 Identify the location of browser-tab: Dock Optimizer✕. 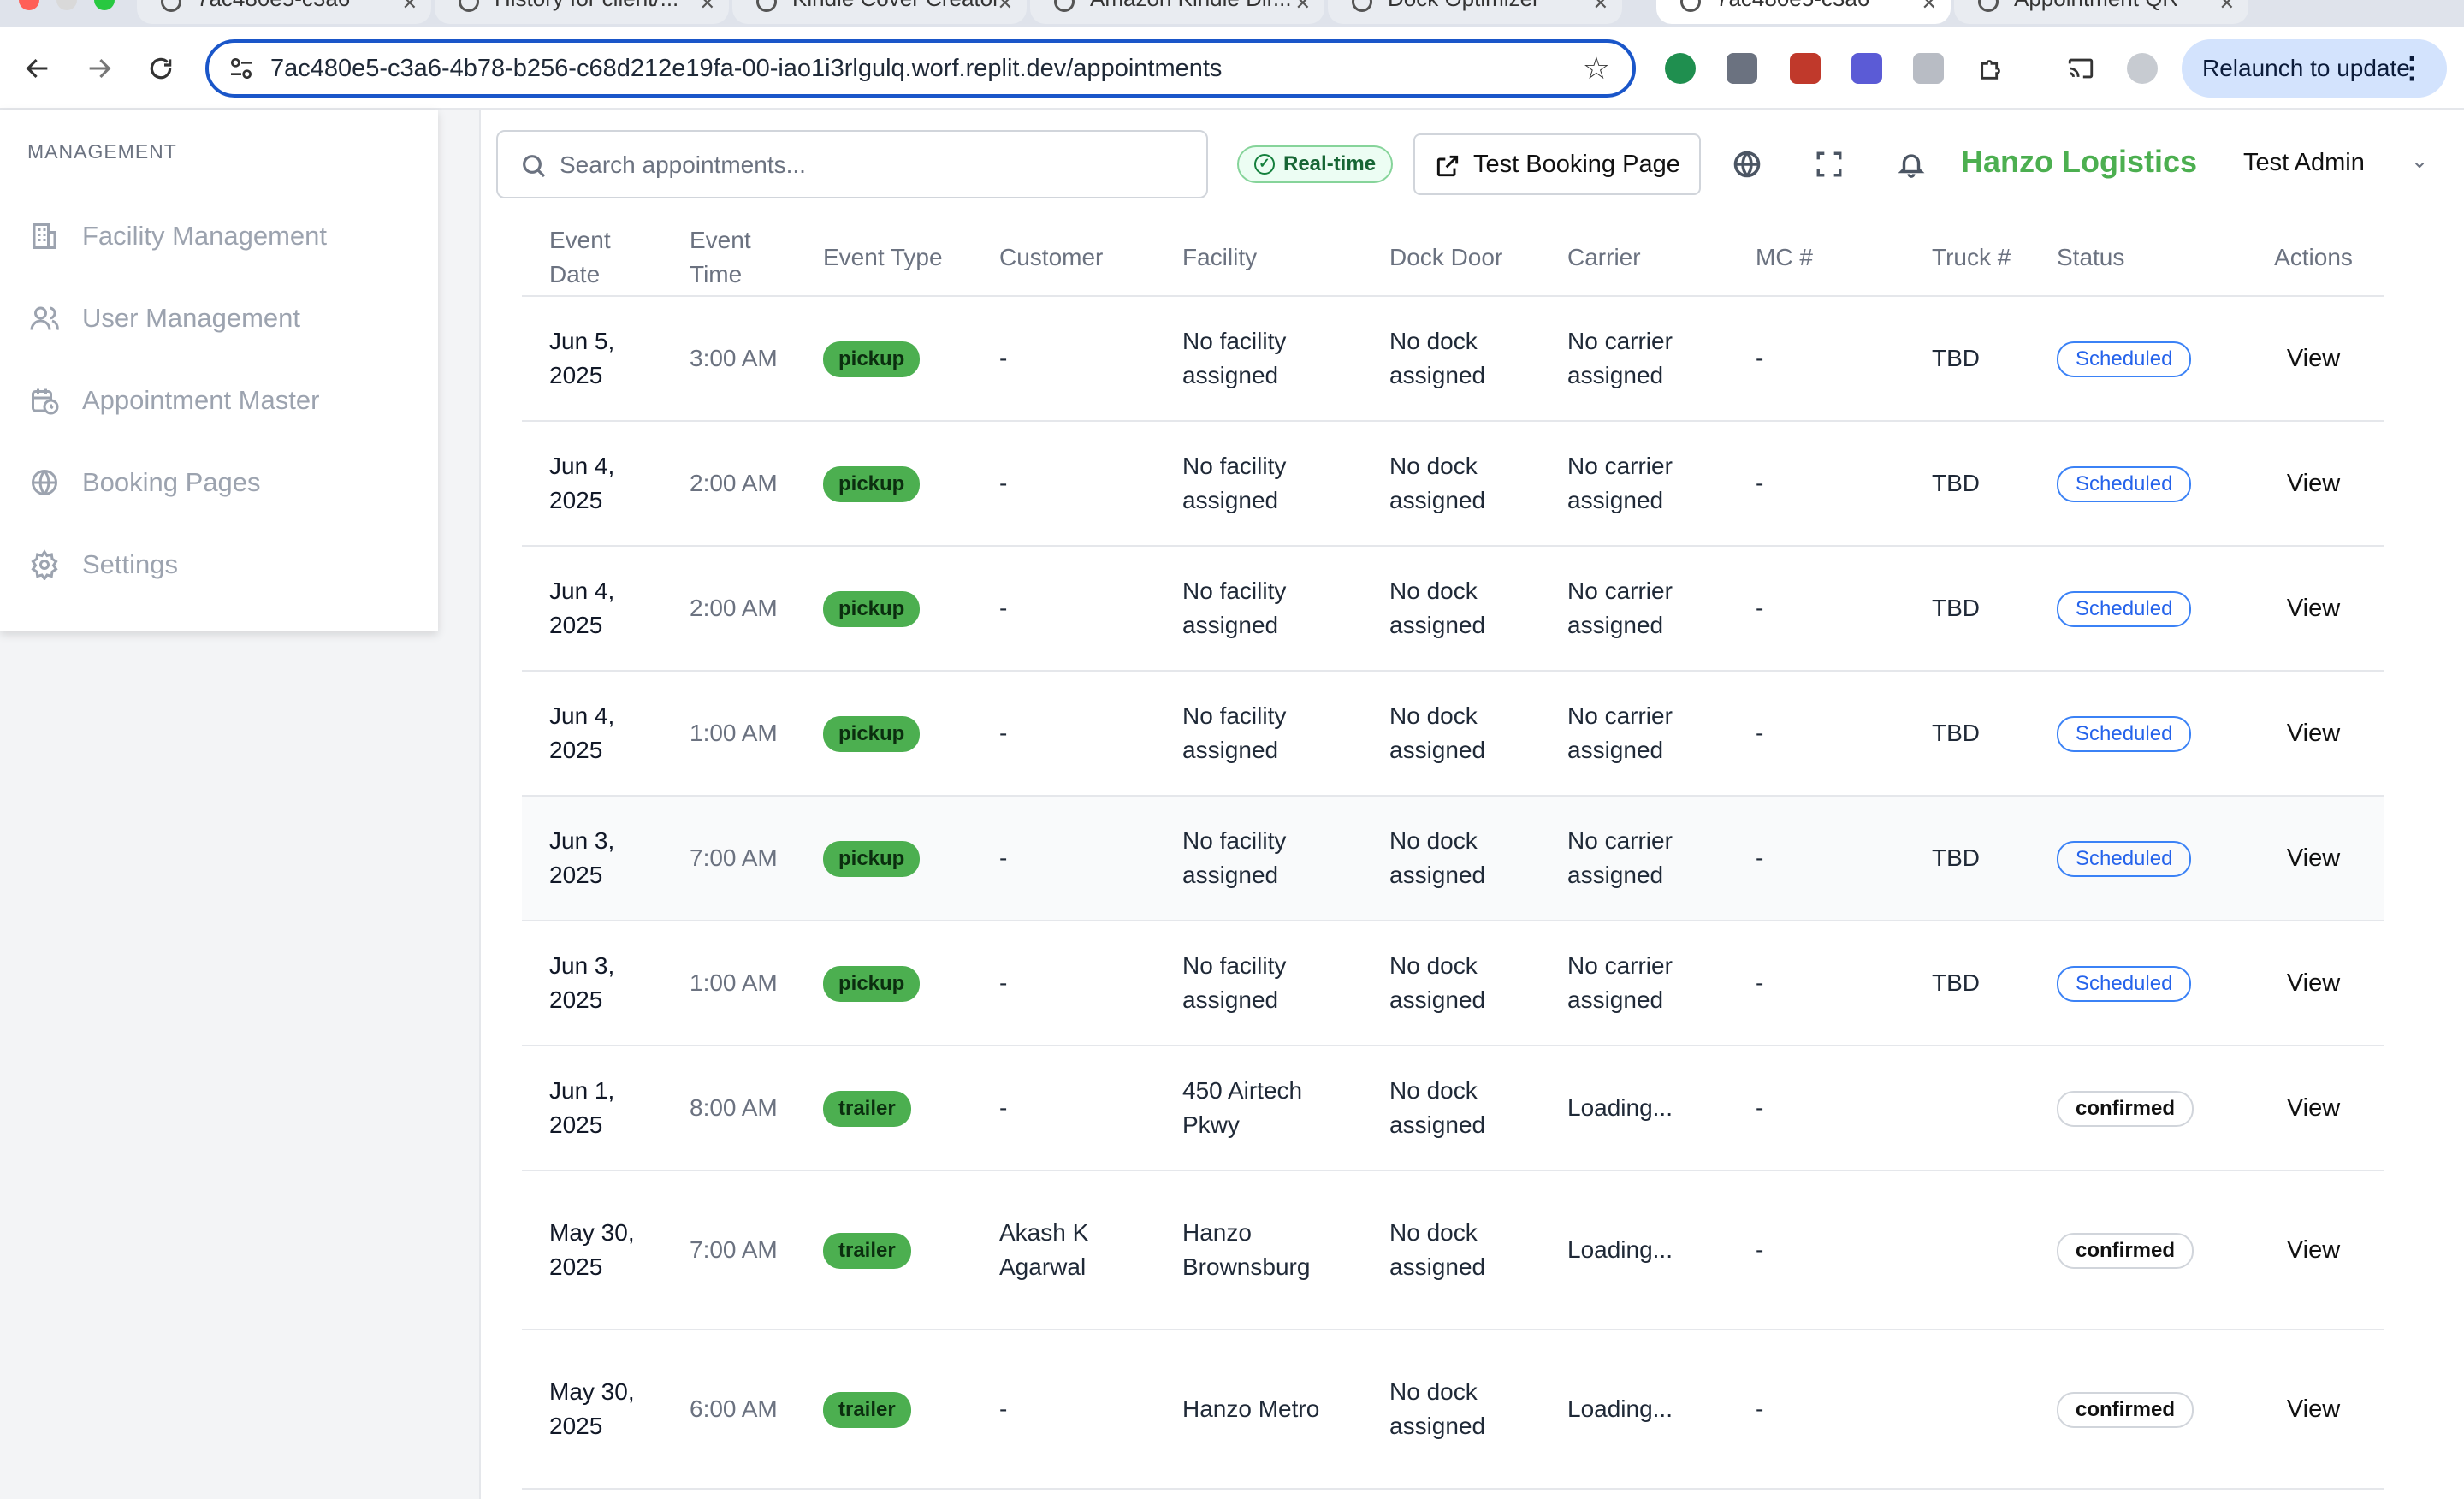
(1475, 12).